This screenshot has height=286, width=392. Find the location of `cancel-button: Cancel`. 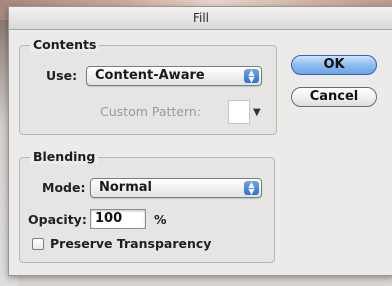

cancel-button: Cancel is located at coordinates (334, 97).